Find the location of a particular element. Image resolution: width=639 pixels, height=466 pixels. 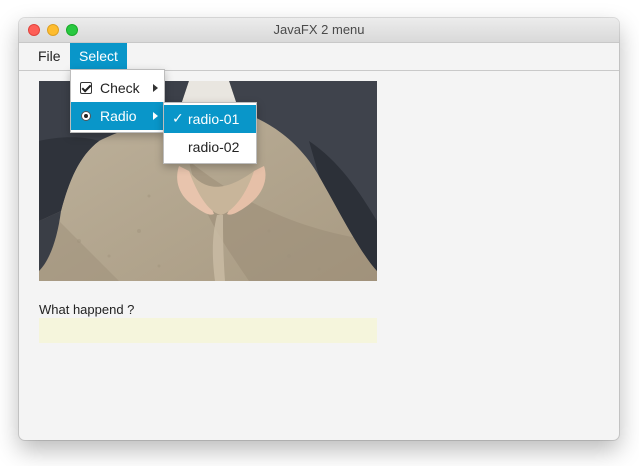

checkbox-icon is located at coordinates (86, 88).